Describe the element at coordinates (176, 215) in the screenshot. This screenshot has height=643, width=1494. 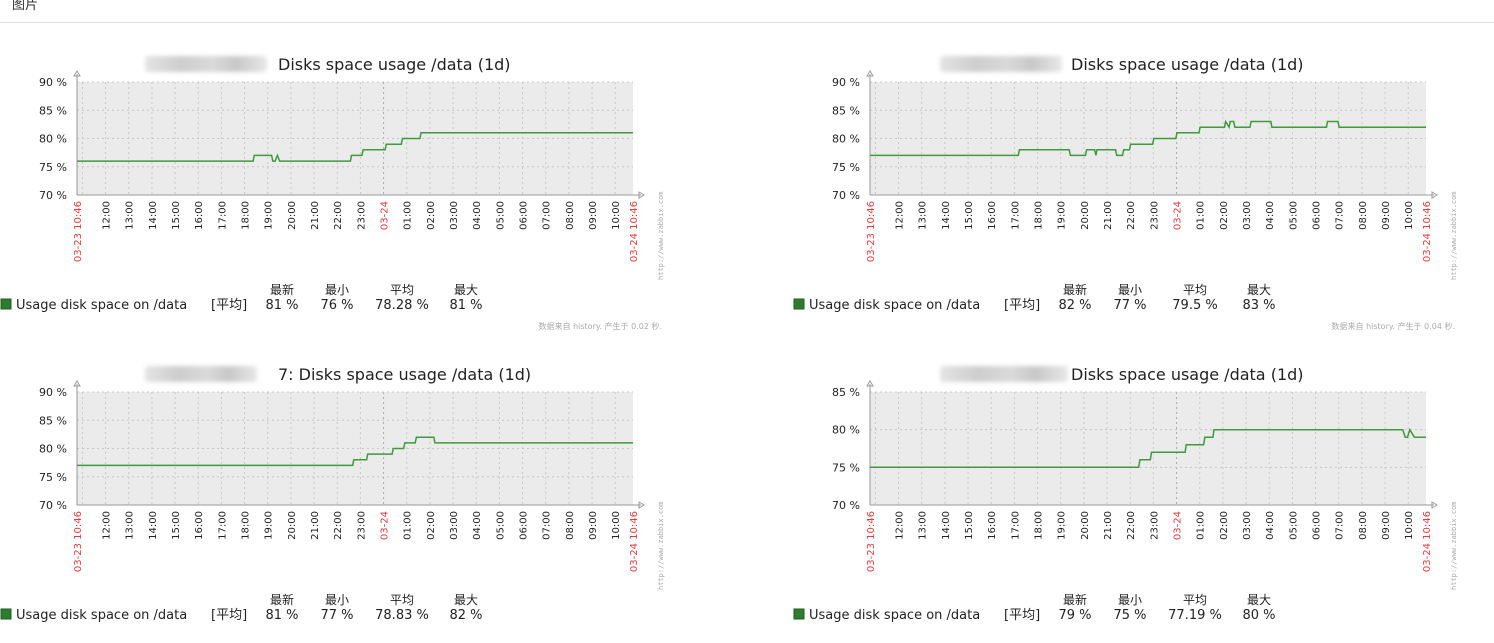
I see `c1-xtick-label: 15:00` at that location.